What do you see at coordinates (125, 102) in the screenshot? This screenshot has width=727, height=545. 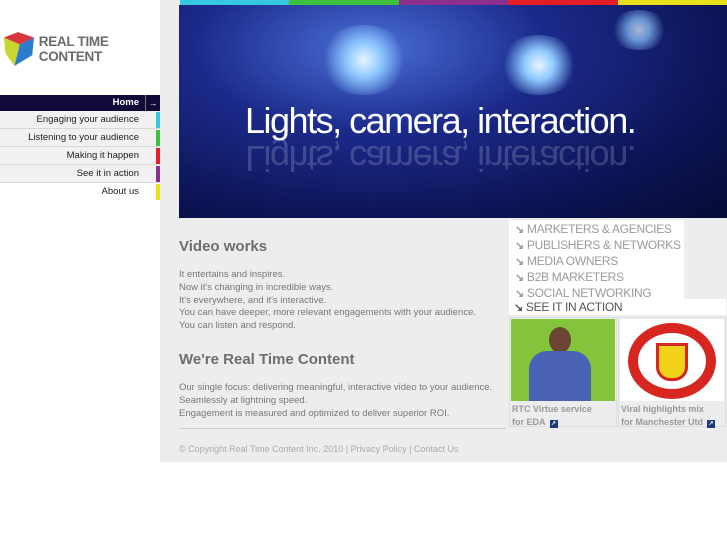 I see `nav-label: Home` at bounding box center [125, 102].